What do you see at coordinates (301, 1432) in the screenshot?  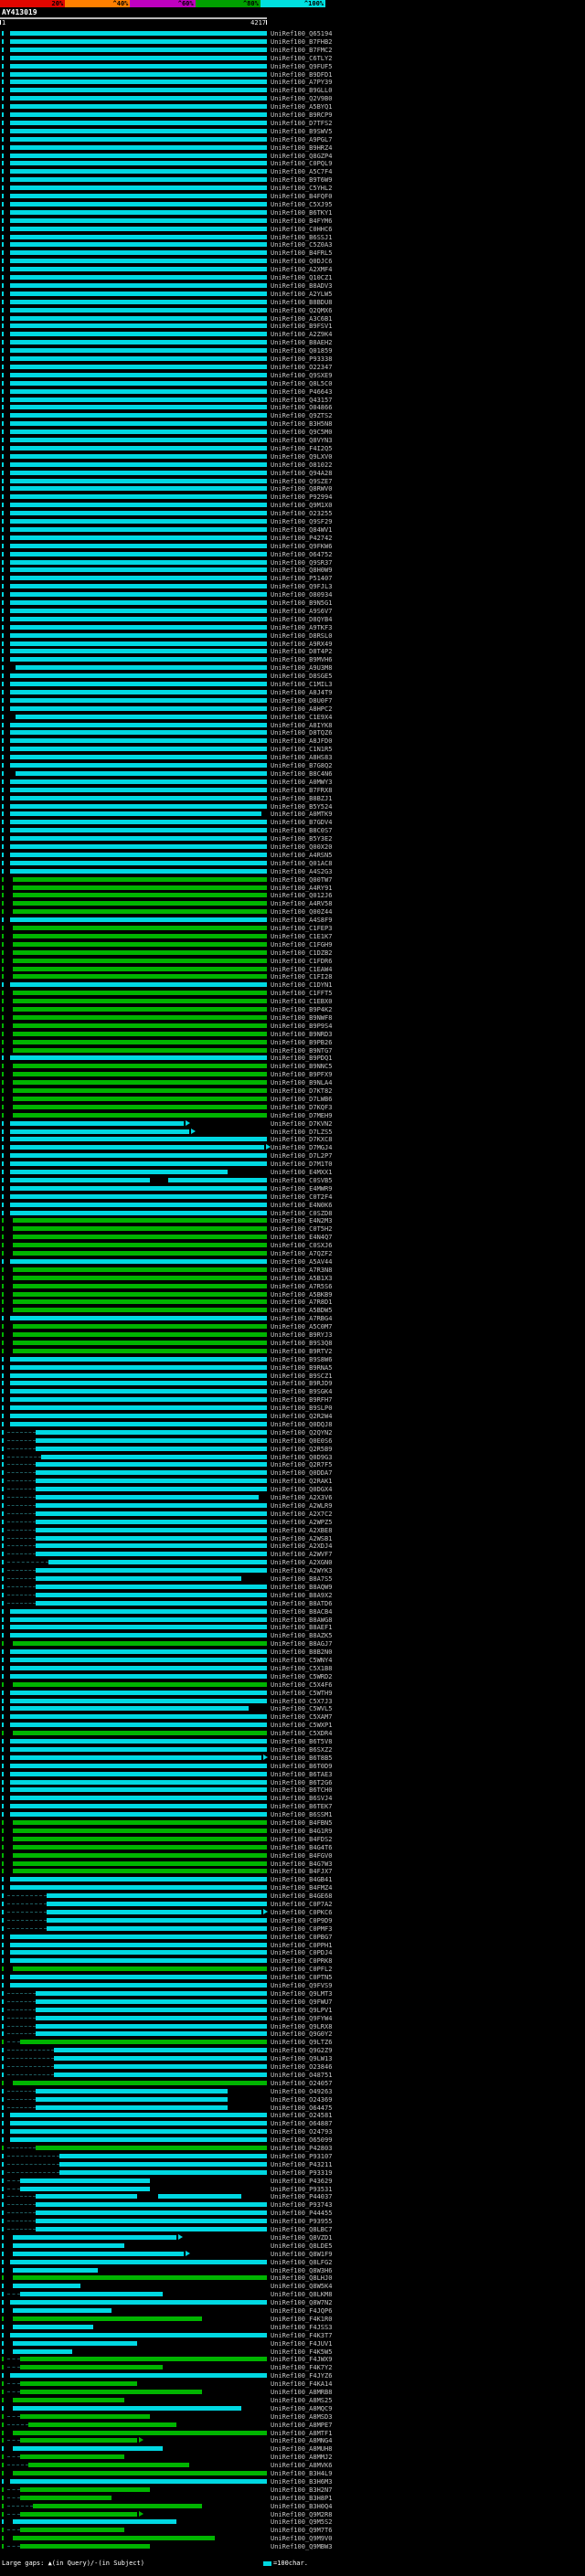 I see `hit-label: UniRef100_Q2QYN2` at bounding box center [301, 1432].